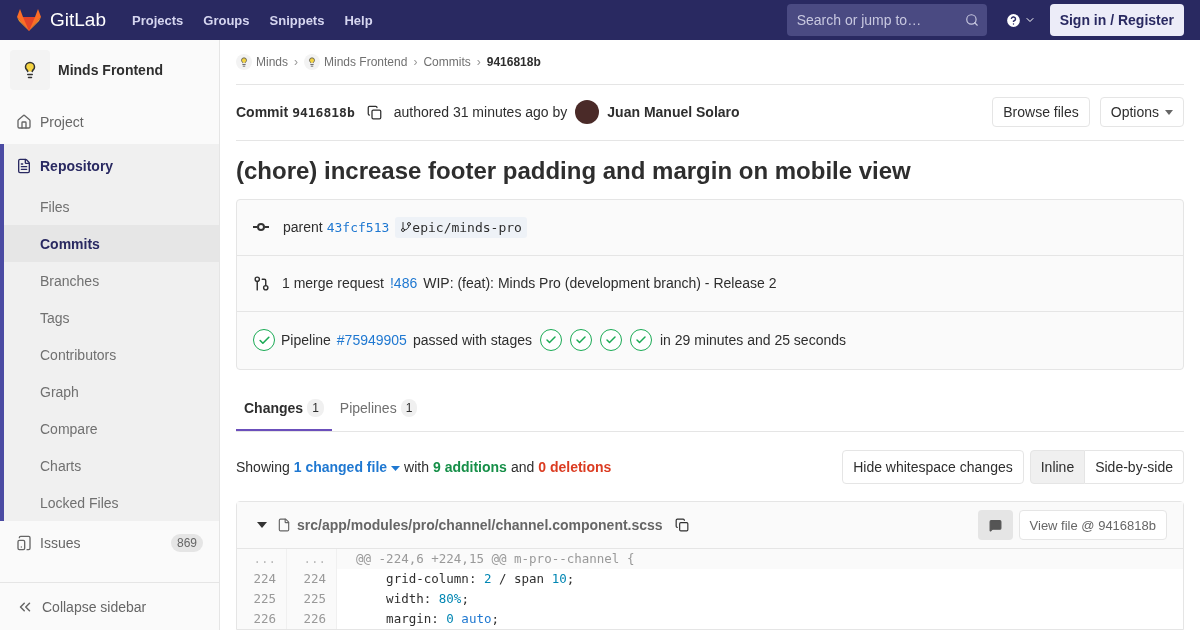 The image size is (1200, 630). Describe the element at coordinates (297, 20) in the screenshot. I see `nav-link: Snippets` at that location.